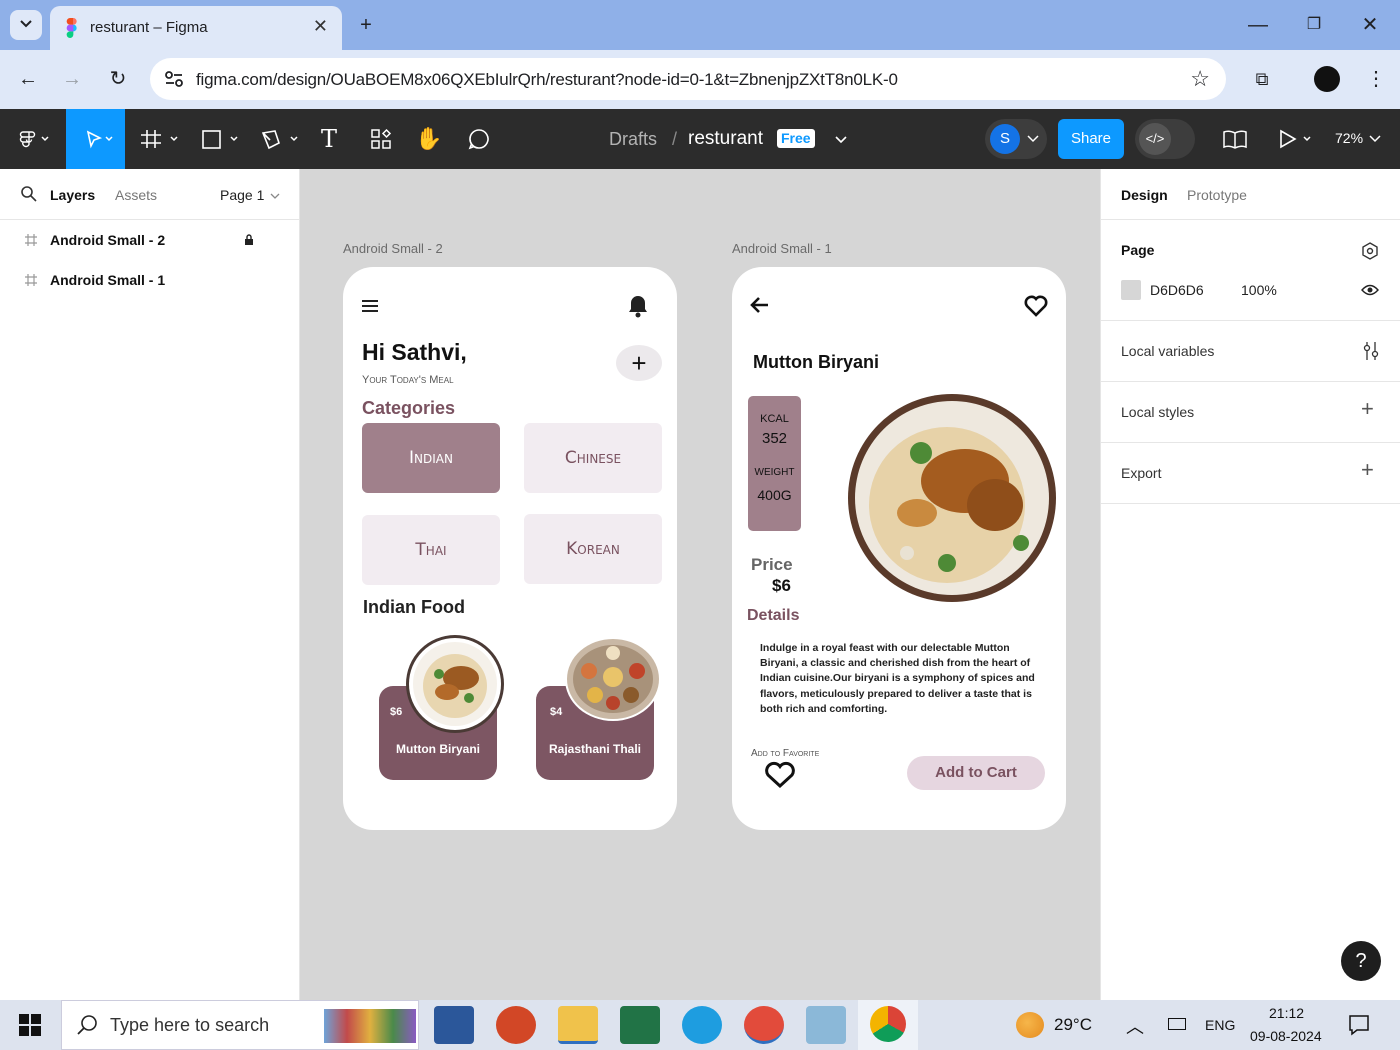  I want to click on export-section: Export +, so click(1250, 473).